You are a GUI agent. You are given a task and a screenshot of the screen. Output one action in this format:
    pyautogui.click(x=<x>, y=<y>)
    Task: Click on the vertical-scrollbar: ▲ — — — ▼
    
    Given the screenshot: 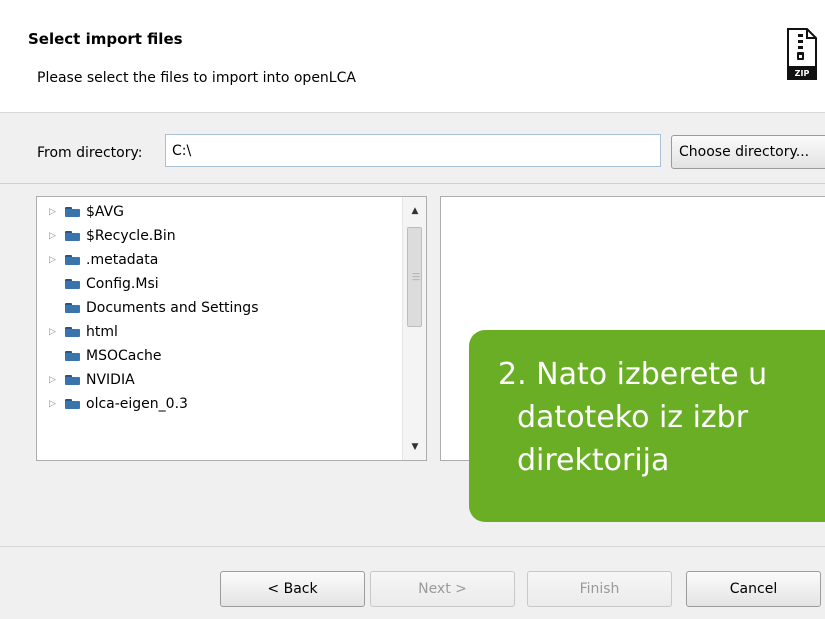 What is the action you would take?
    pyautogui.click(x=414, y=328)
    